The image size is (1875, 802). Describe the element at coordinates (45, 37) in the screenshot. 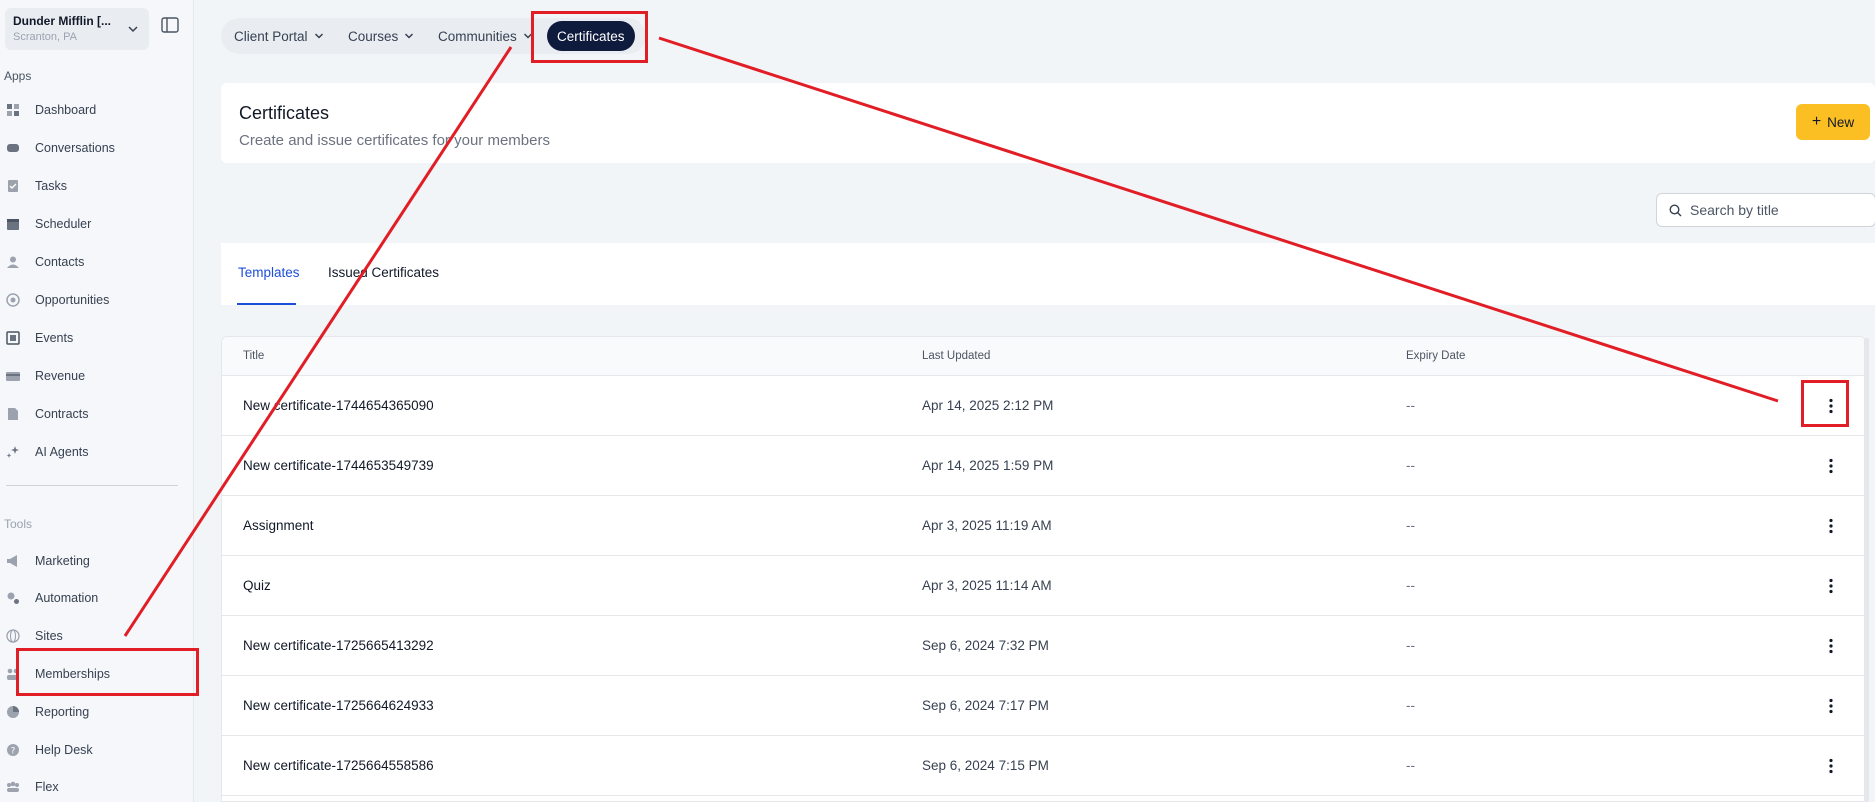

I see `account-location: Scranton, PA` at that location.